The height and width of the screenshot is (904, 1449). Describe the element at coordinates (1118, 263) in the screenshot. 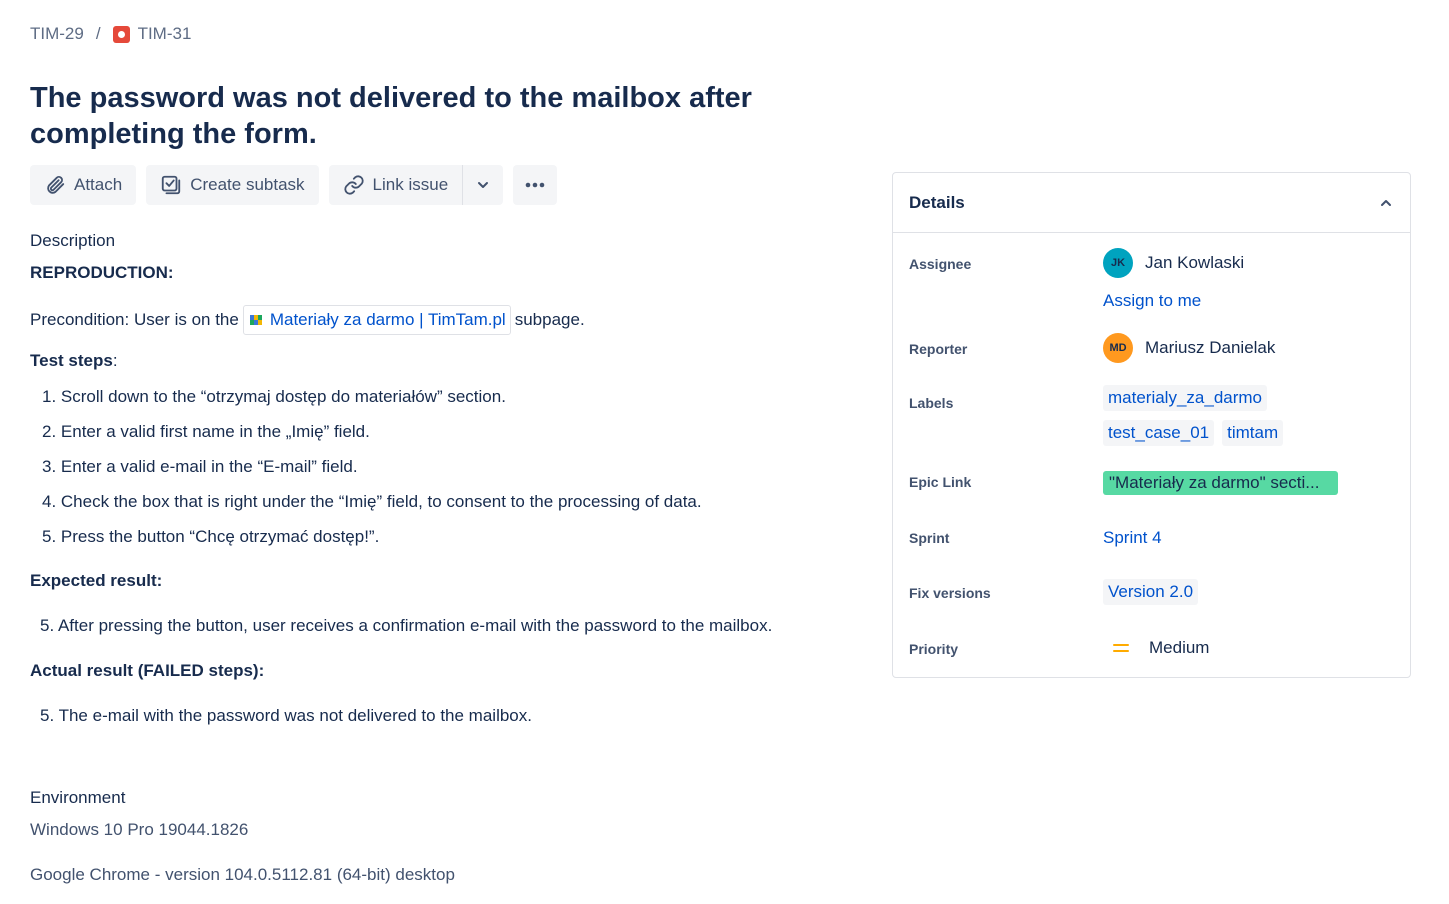

I see `avatar: JK` at that location.